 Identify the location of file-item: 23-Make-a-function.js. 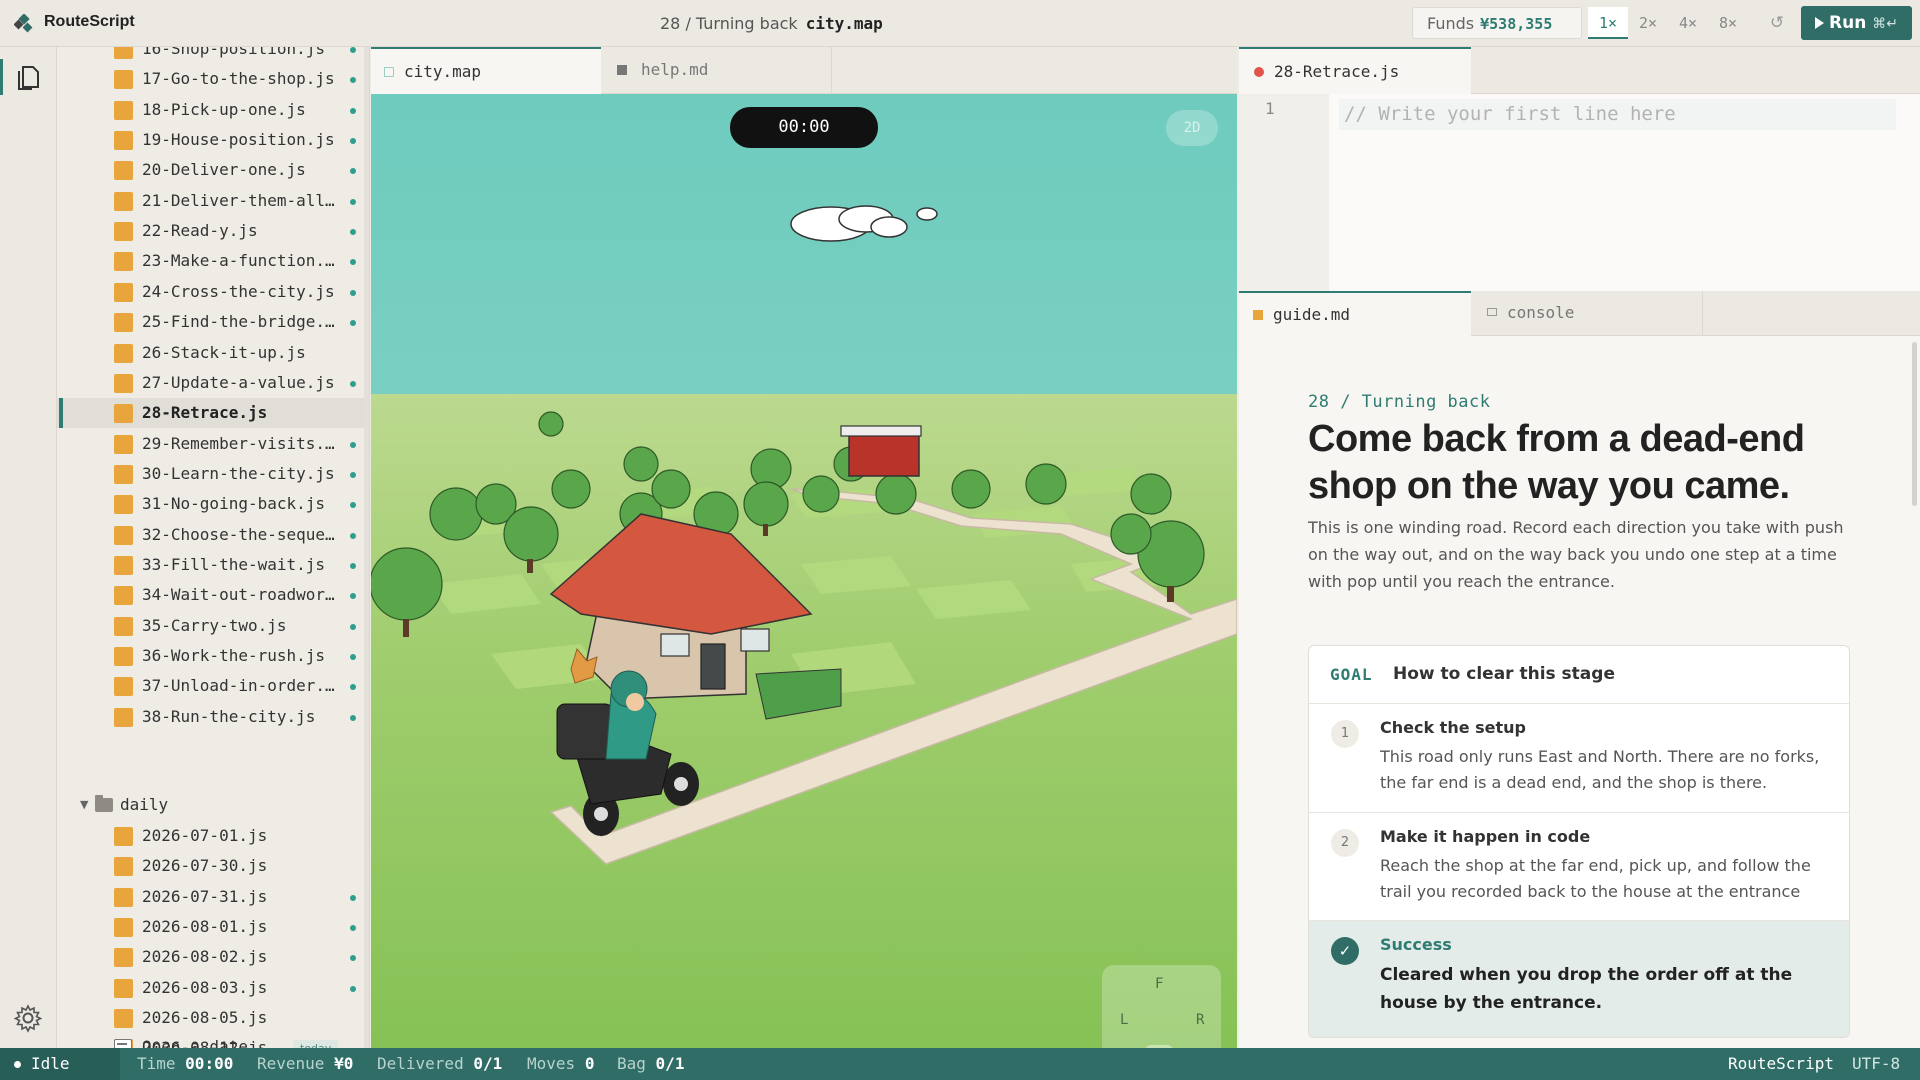
(213, 261).